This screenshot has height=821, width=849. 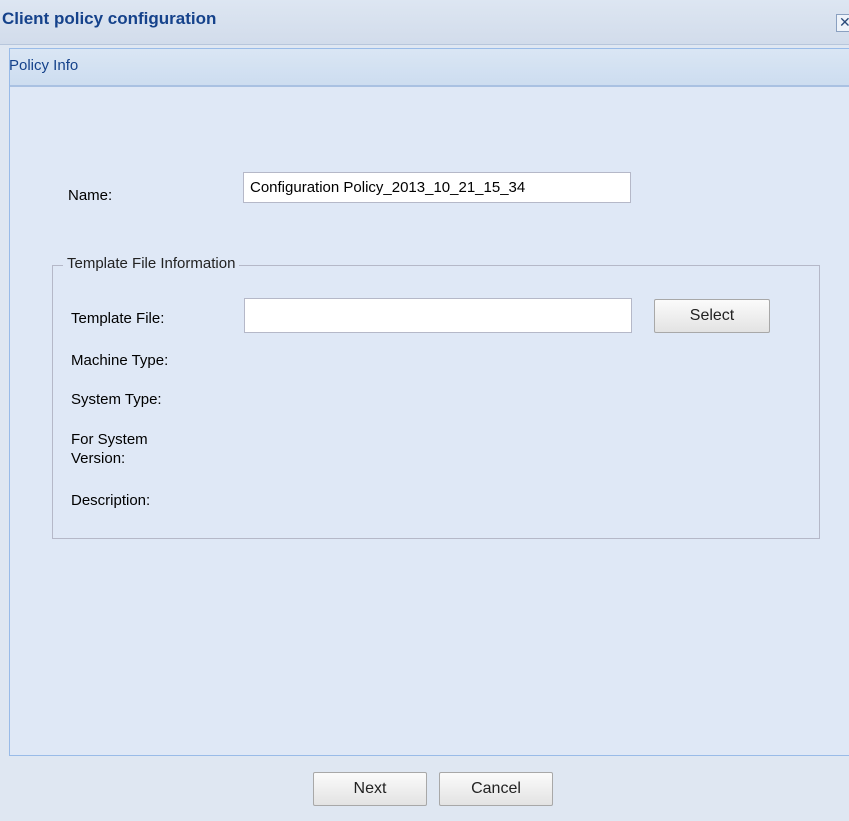 What do you see at coordinates (429, 68) in the screenshot?
I see `panel-header: Policy Info` at bounding box center [429, 68].